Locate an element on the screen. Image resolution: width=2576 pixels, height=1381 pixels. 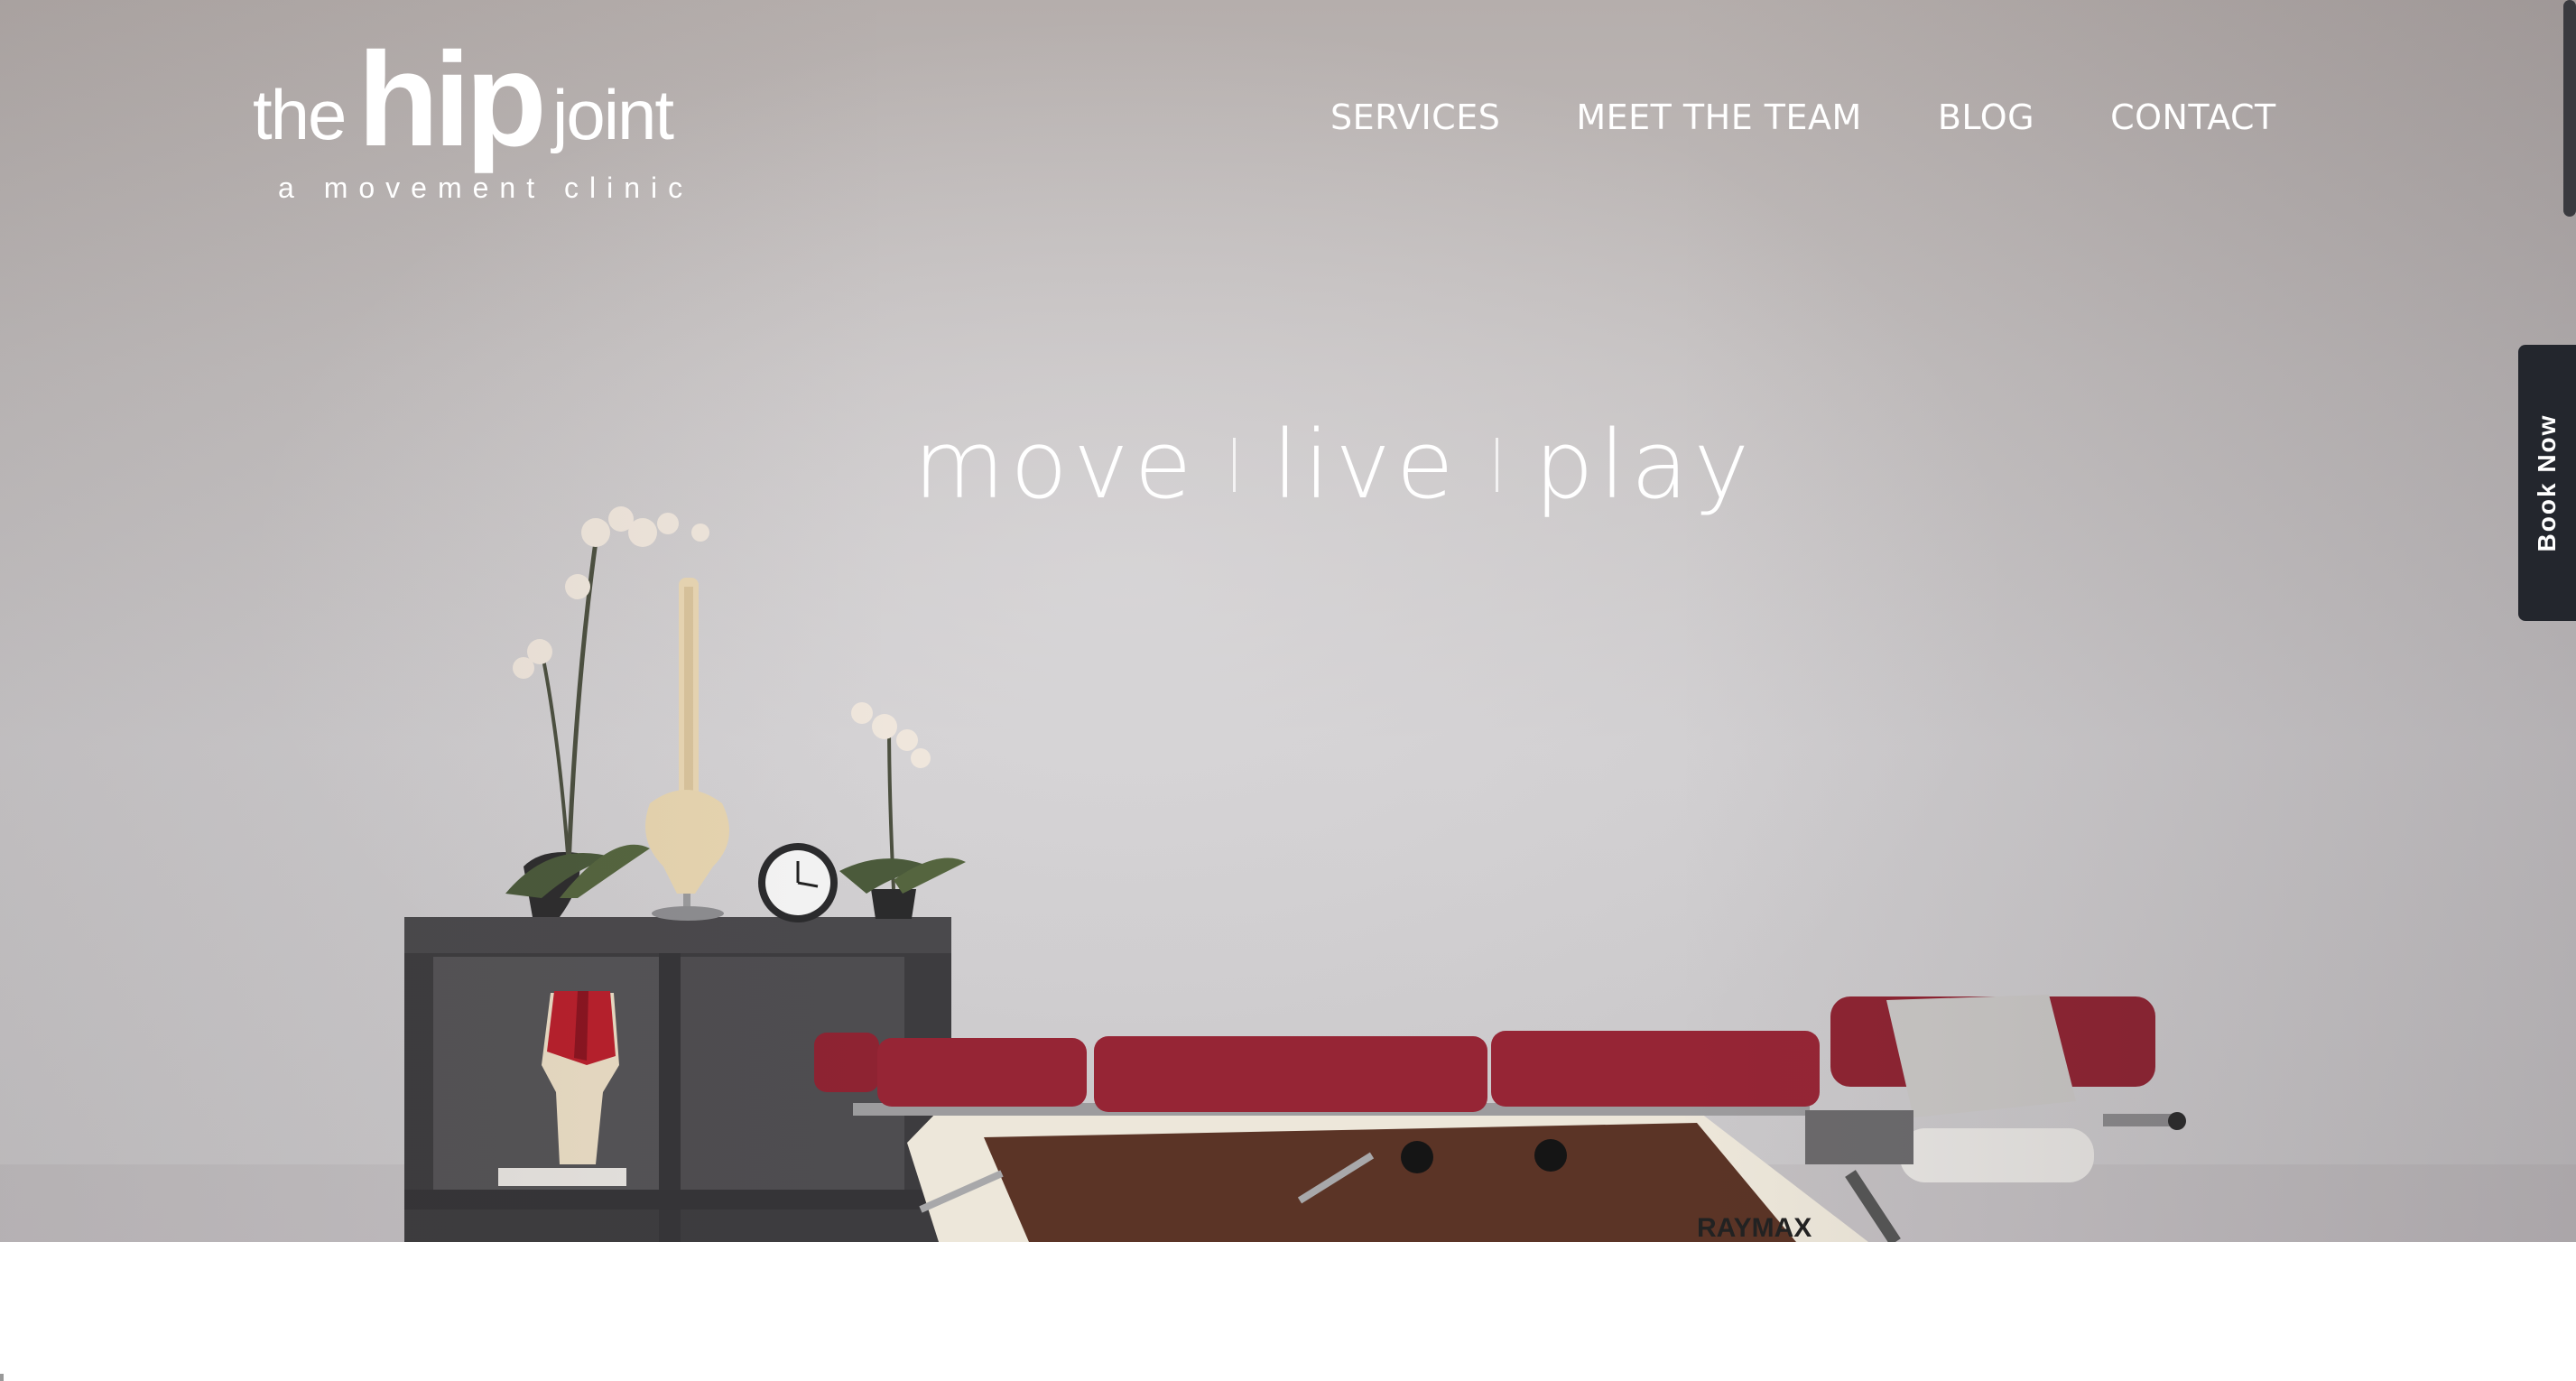
svg-text: RAYMAX is located at coordinates (1755, 1227).